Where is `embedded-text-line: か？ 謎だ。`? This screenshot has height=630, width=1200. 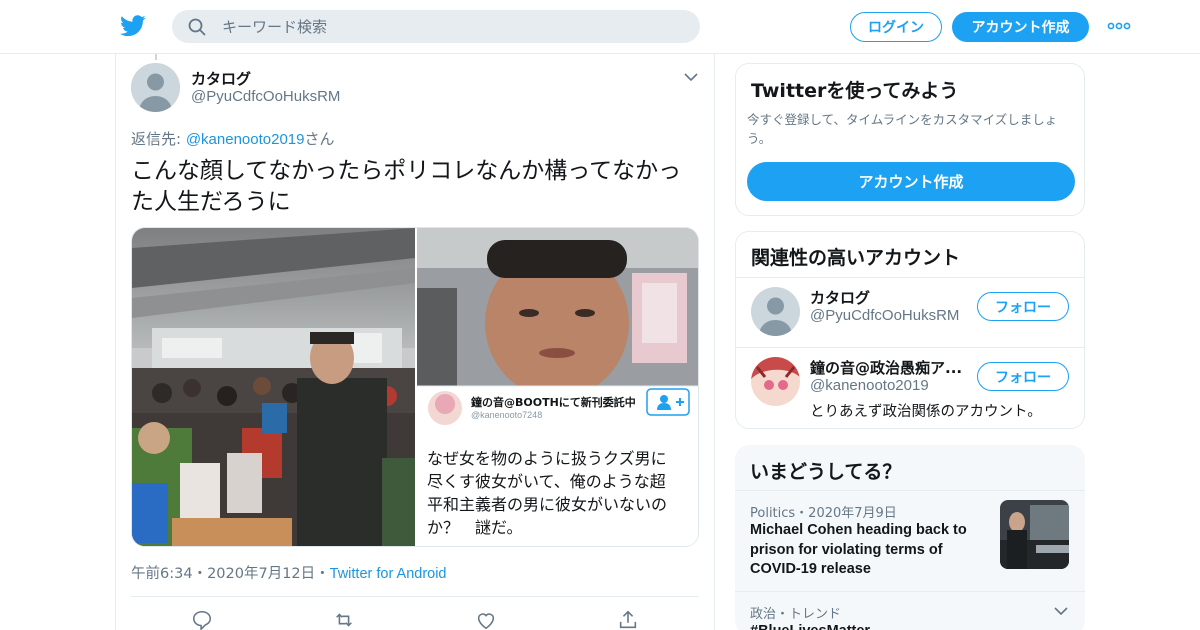 embedded-text-line: か？ 謎だ。 is located at coordinates (475, 527).